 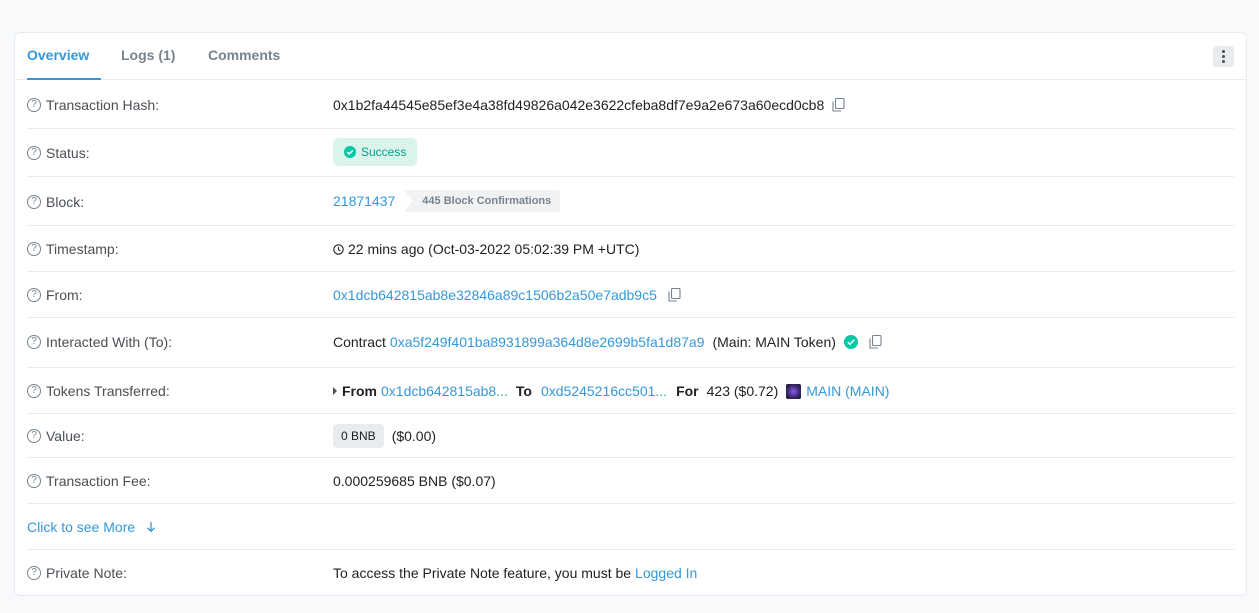 What do you see at coordinates (65, 202) in the screenshot?
I see `label-text: Block:` at bounding box center [65, 202].